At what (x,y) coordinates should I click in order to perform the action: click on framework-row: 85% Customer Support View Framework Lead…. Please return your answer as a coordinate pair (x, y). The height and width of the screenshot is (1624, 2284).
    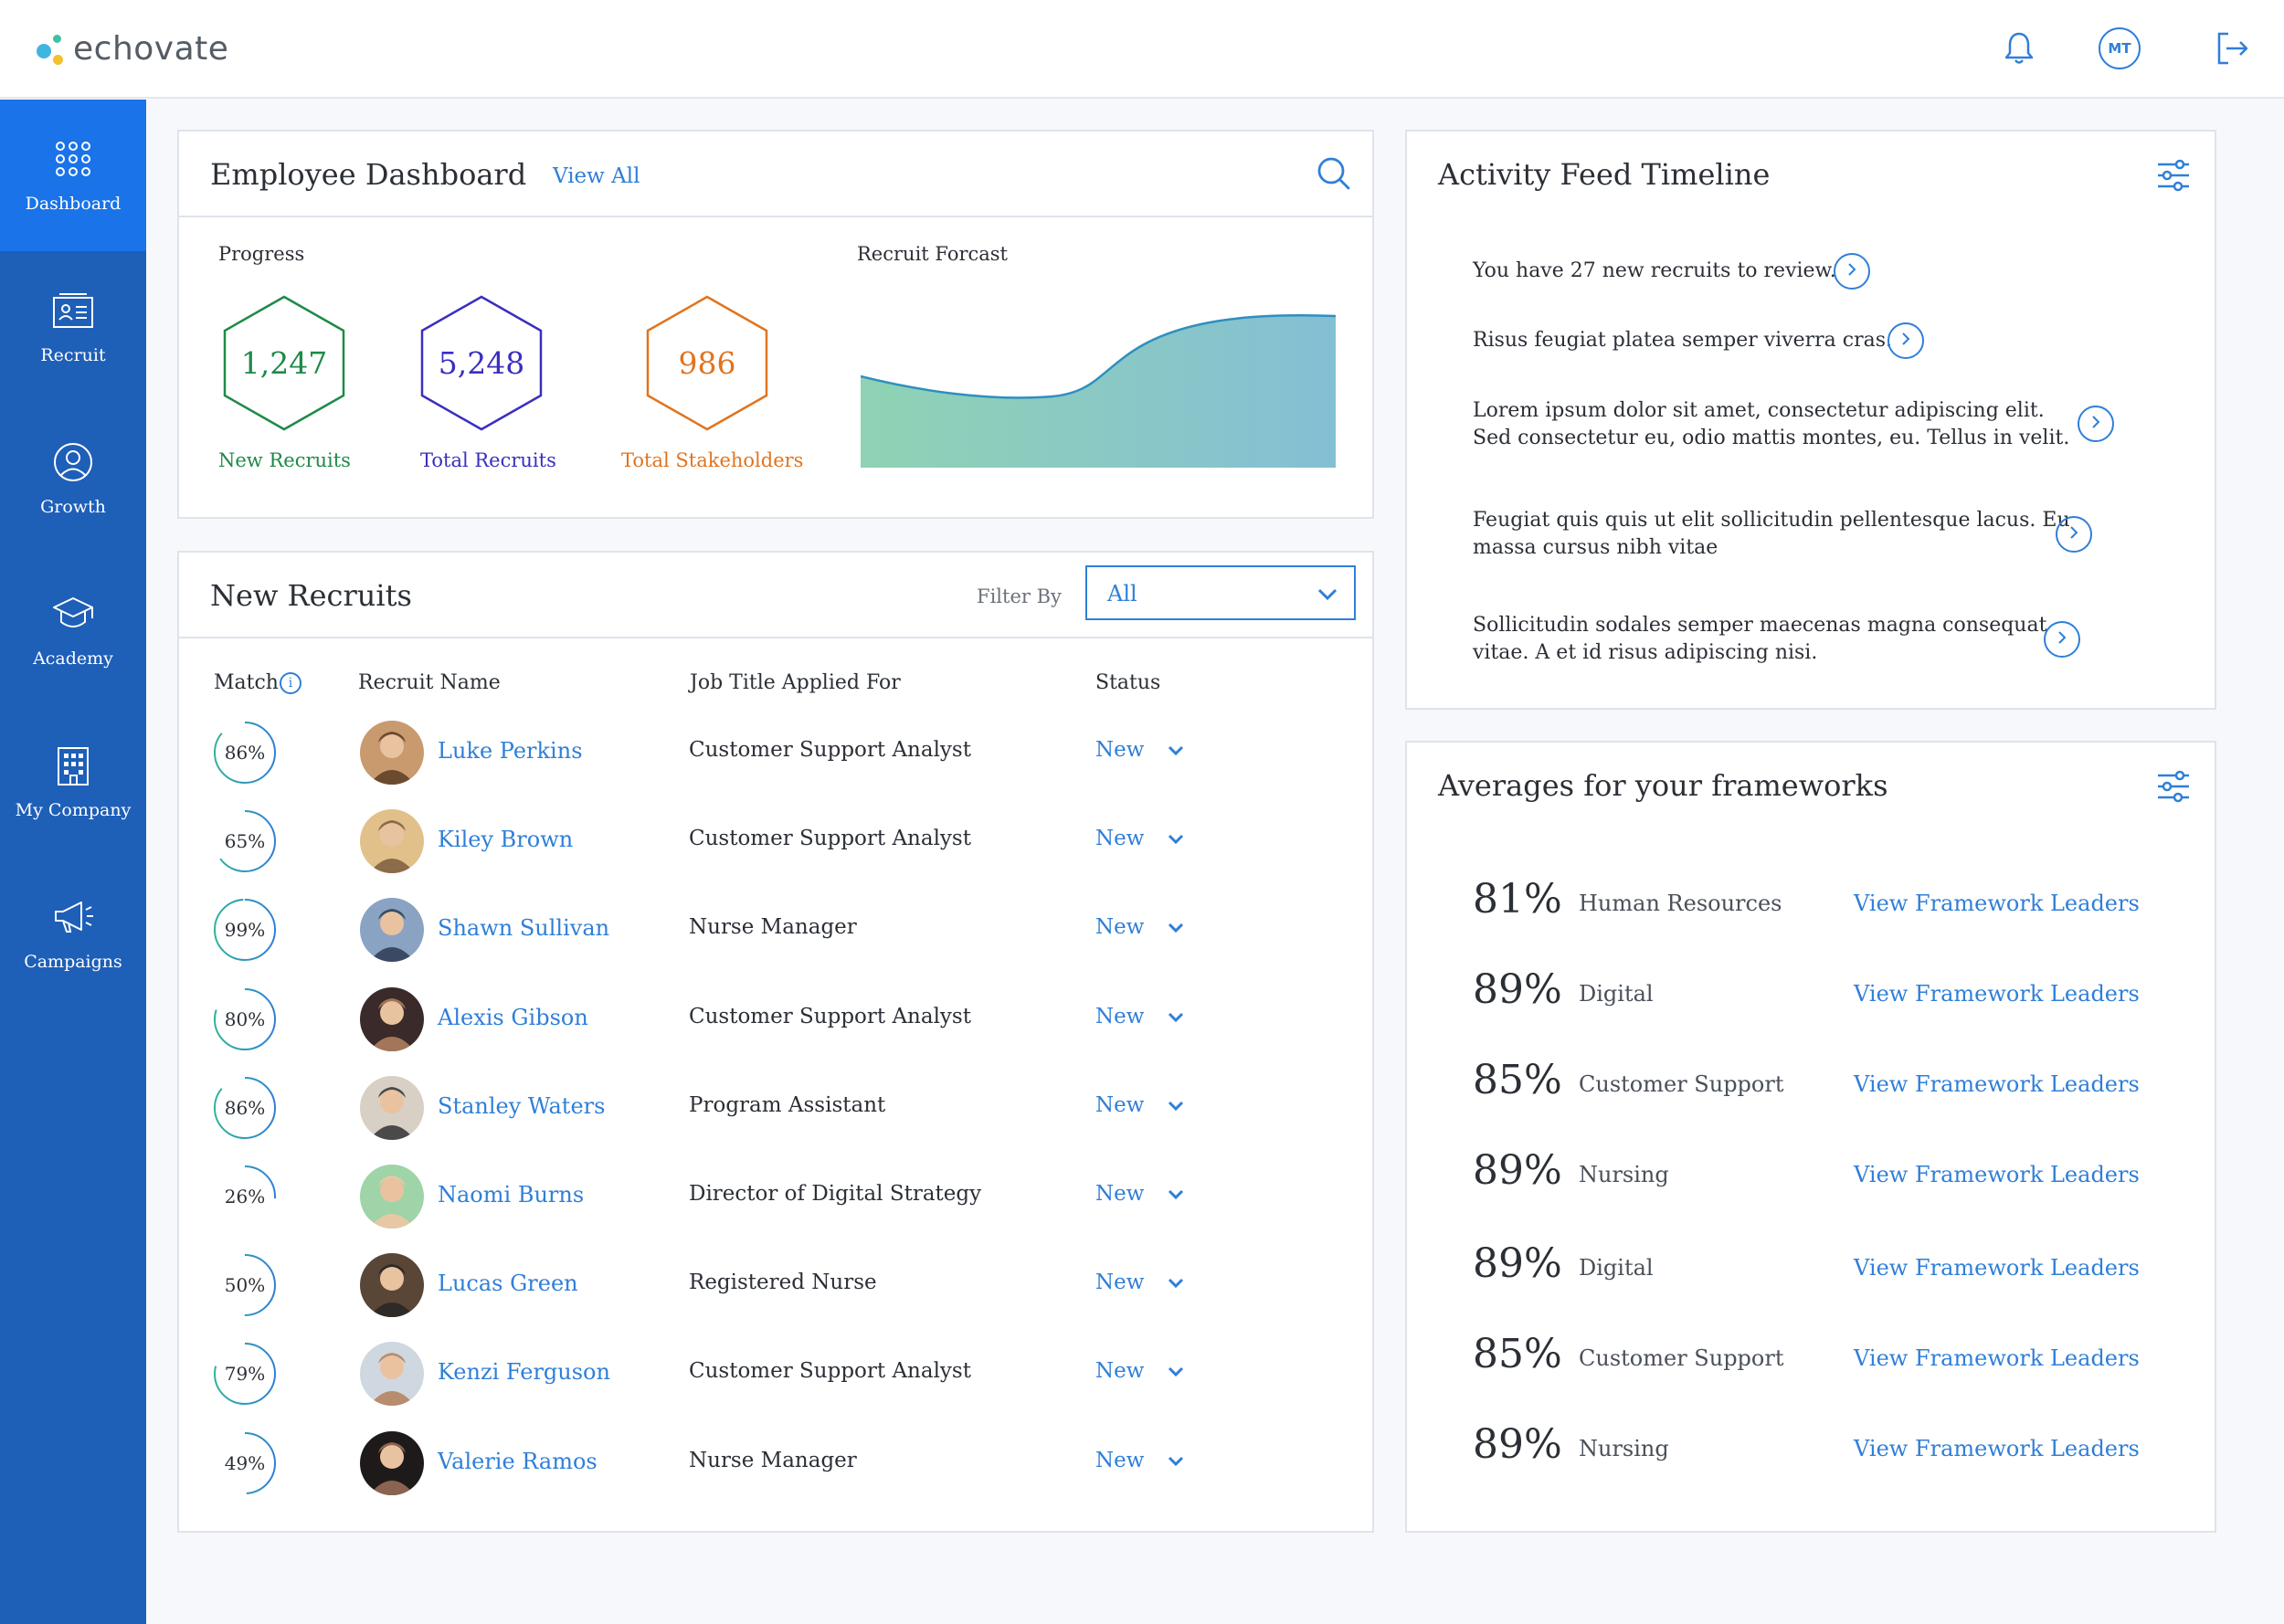
    Looking at the image, I should click on (1820, 1353).